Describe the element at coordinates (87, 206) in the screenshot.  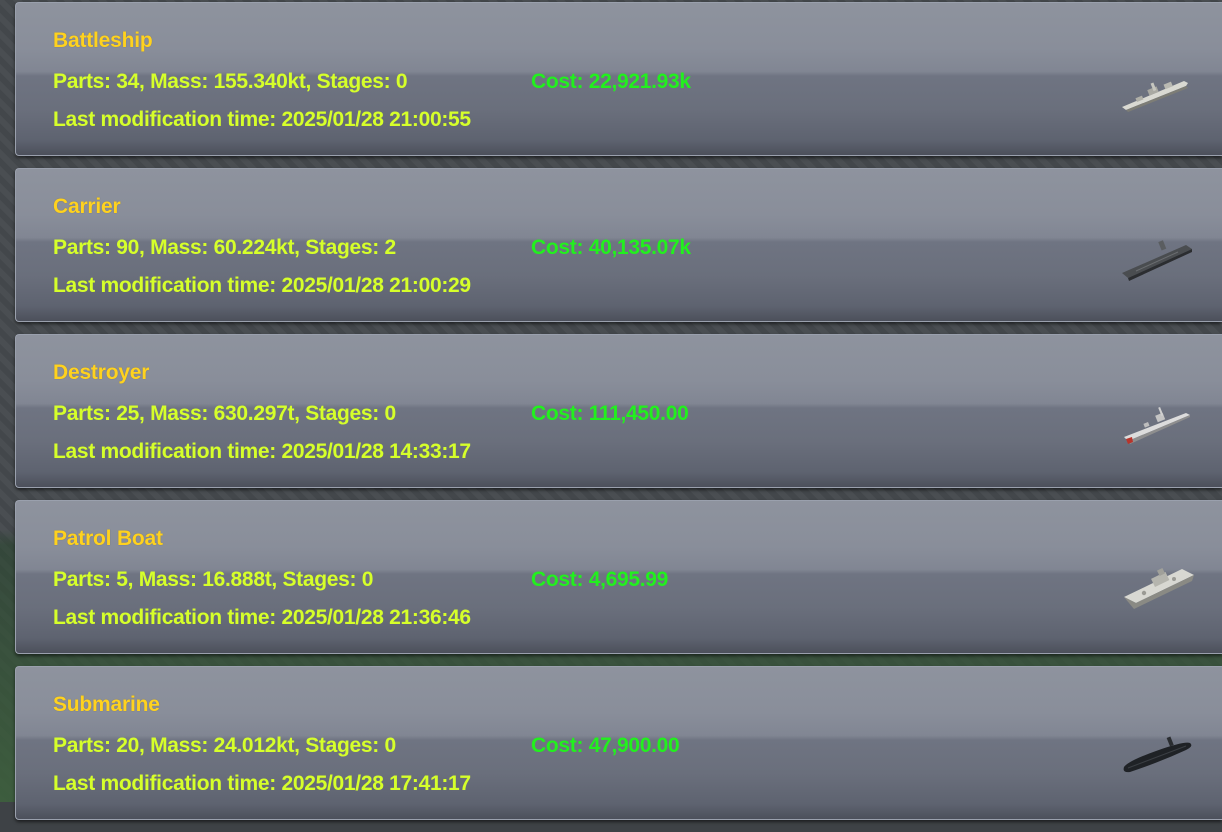
I see `craft-name: Carrier` at that location.